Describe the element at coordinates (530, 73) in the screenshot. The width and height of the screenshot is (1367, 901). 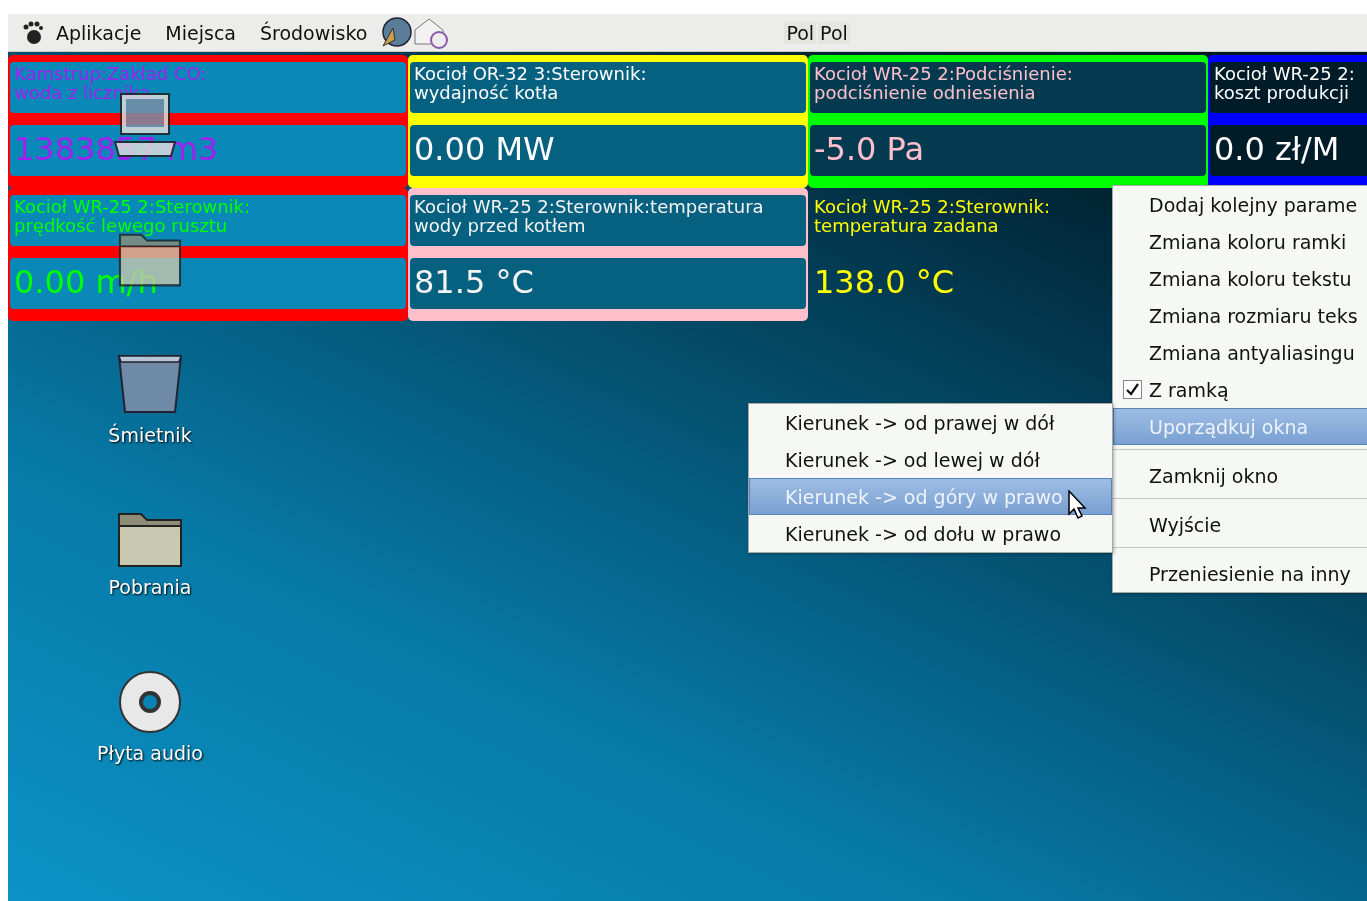
I see `widget-title: Kocioł OR-32 3:Sterownik:` at that location.